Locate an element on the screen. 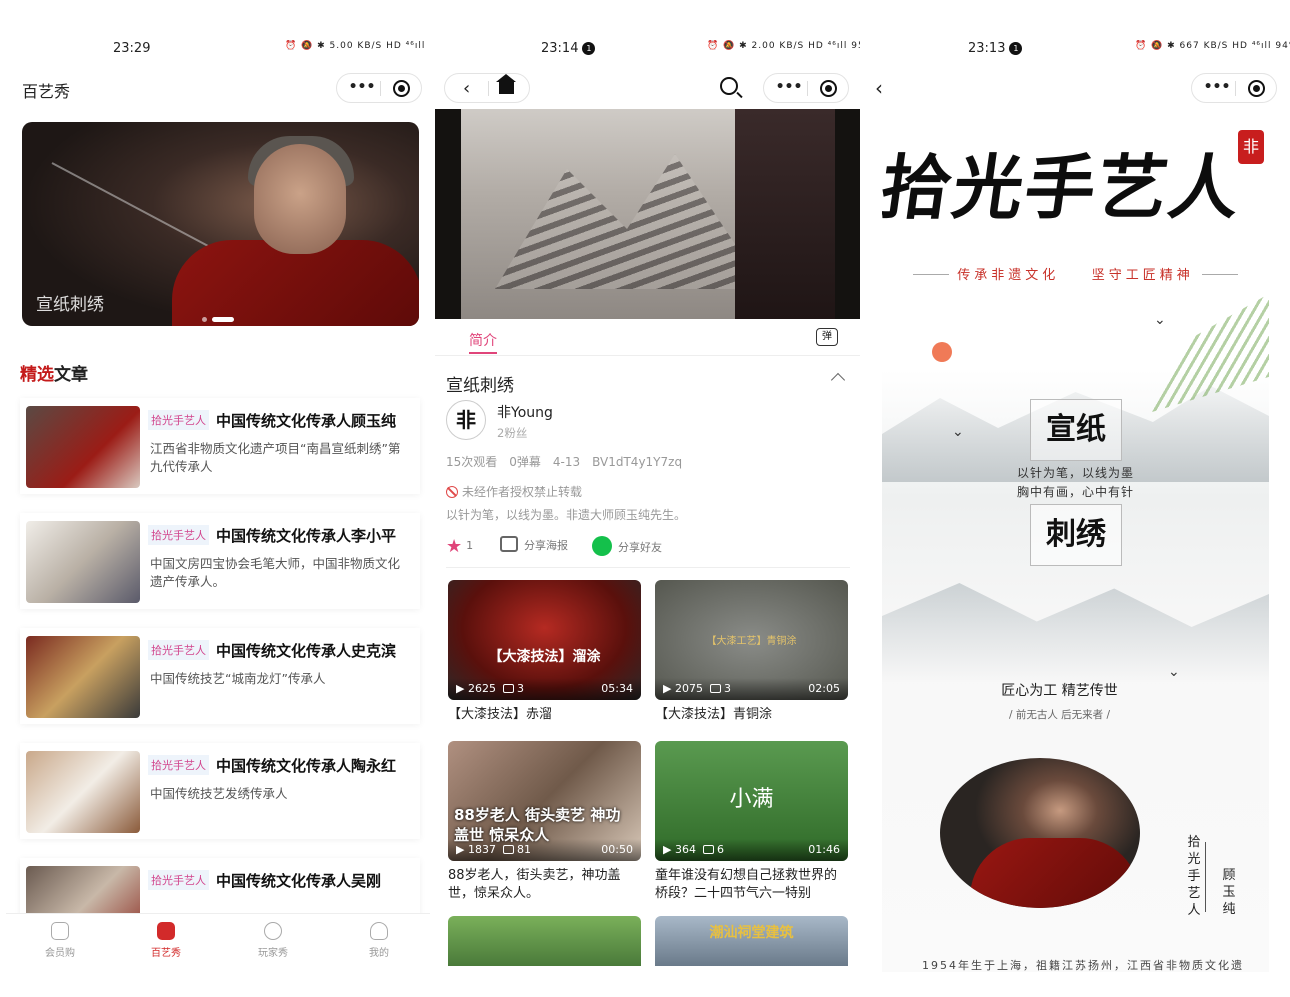 The height and width of the screenshot is (997, 1290). video-thumbnail is located at coordinates (544, 941).